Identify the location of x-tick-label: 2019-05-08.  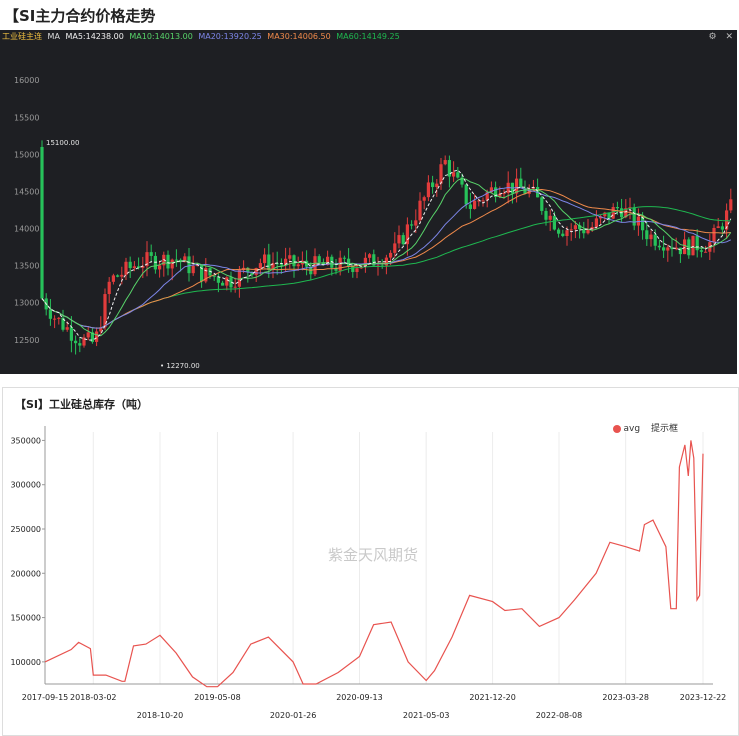
(217, 697).